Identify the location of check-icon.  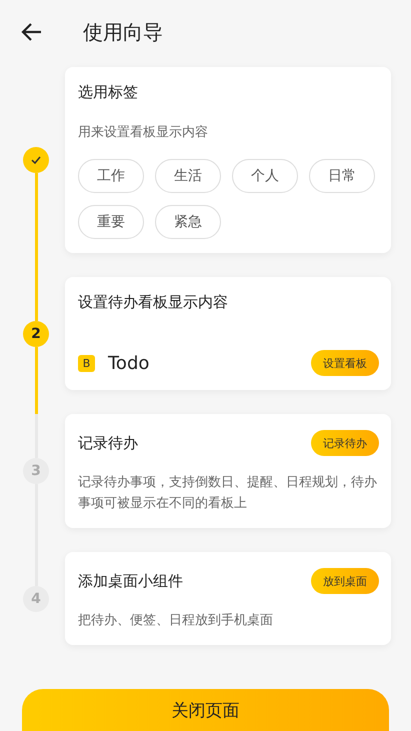
(36, 160).